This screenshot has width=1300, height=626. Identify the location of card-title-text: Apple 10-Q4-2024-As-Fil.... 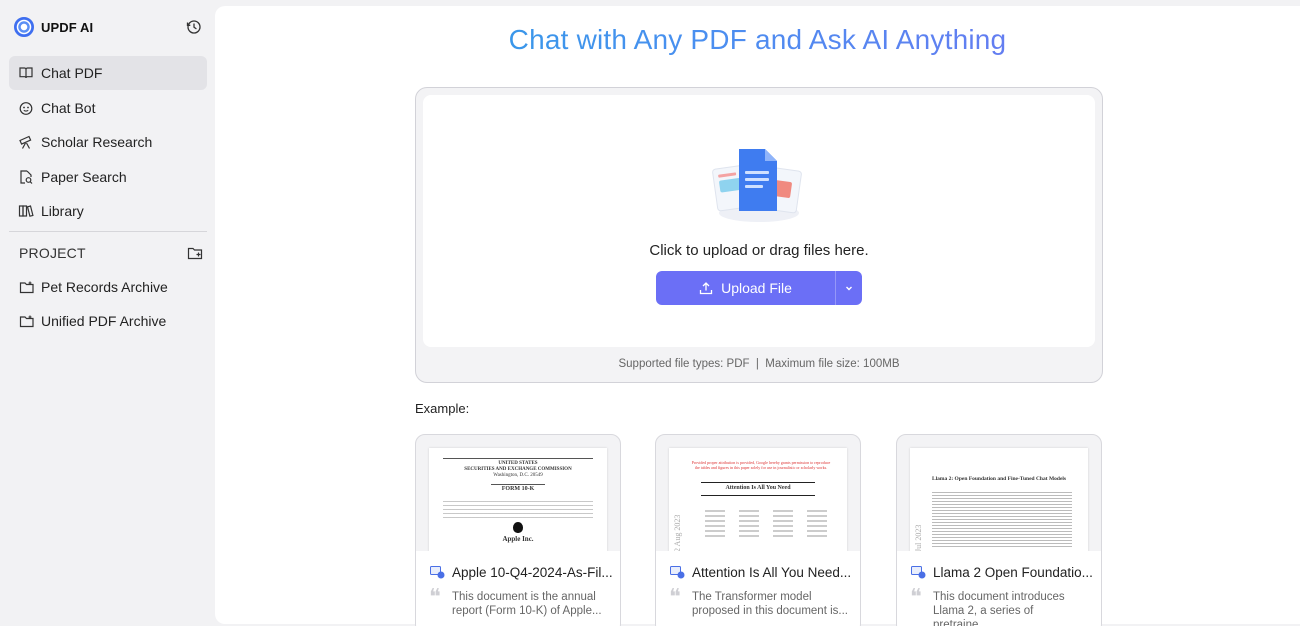
(532, 572).